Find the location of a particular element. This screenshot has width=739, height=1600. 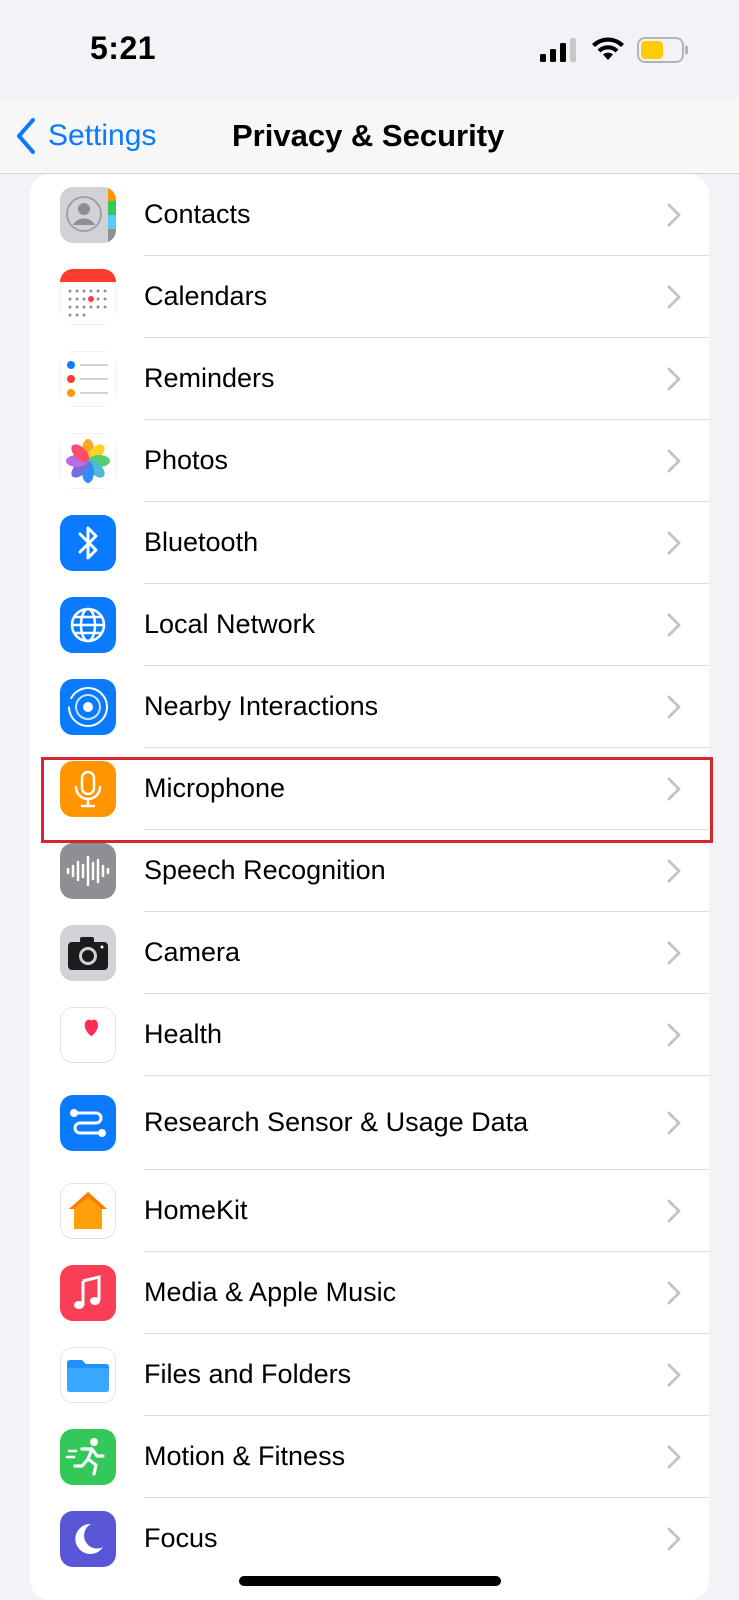

calendar-icon is located at coordinates (88, 297).